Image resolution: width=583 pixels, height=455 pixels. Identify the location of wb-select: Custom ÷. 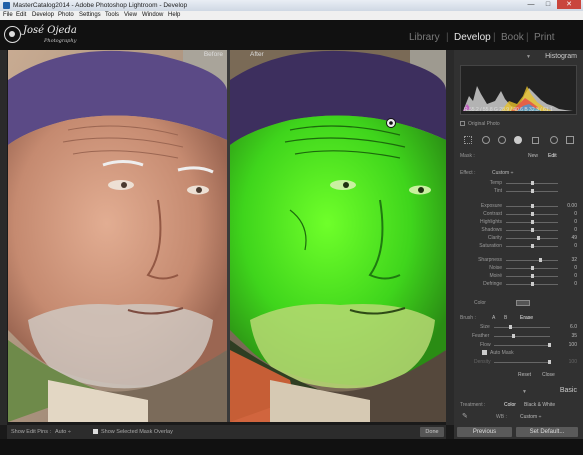
(530, 417).